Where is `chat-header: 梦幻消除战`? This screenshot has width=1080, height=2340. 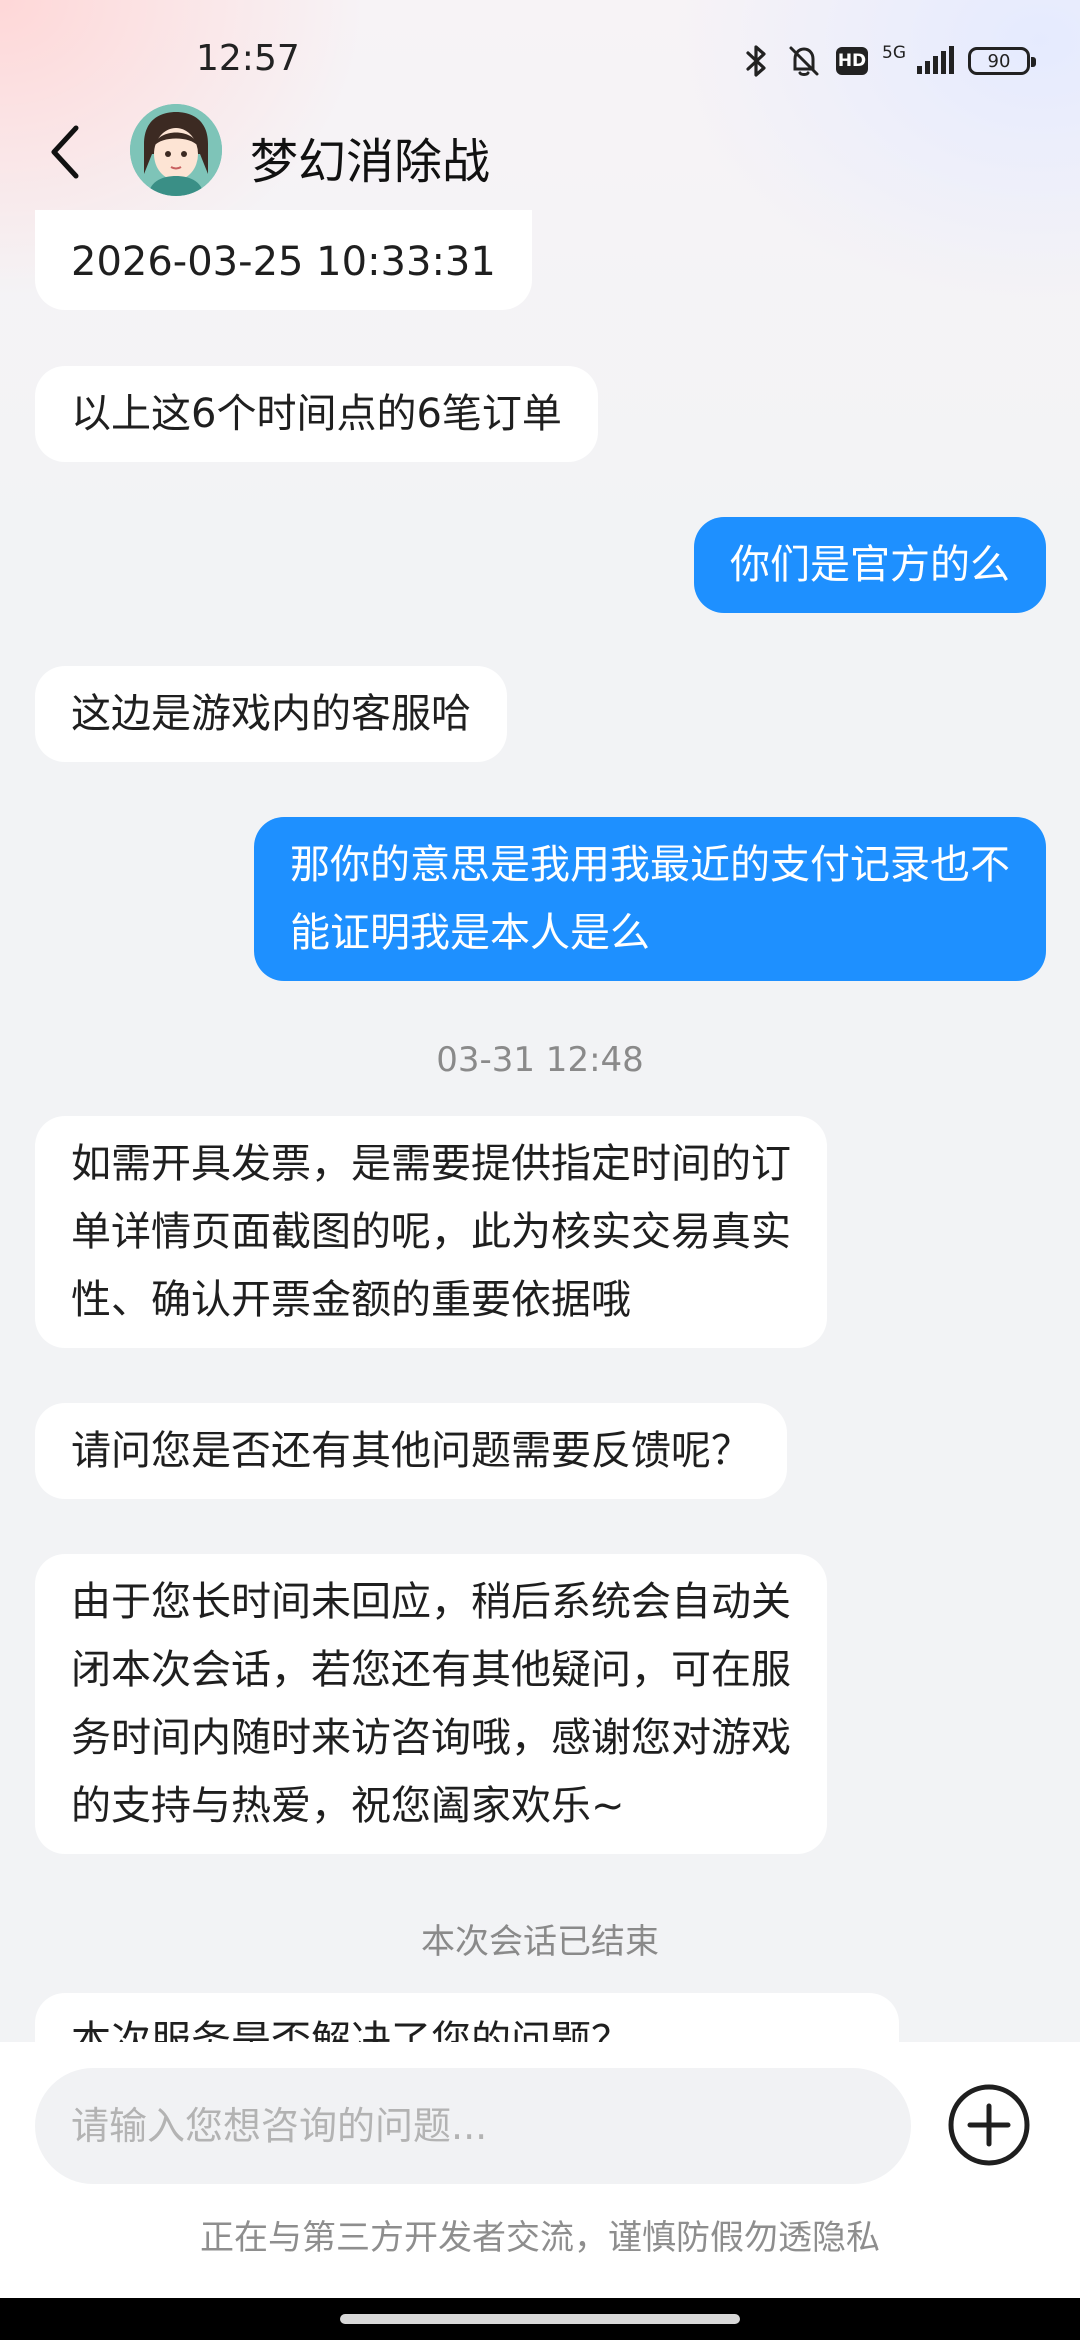
chat-header: 梦幻消除战 is located at coordinates (540, 155).